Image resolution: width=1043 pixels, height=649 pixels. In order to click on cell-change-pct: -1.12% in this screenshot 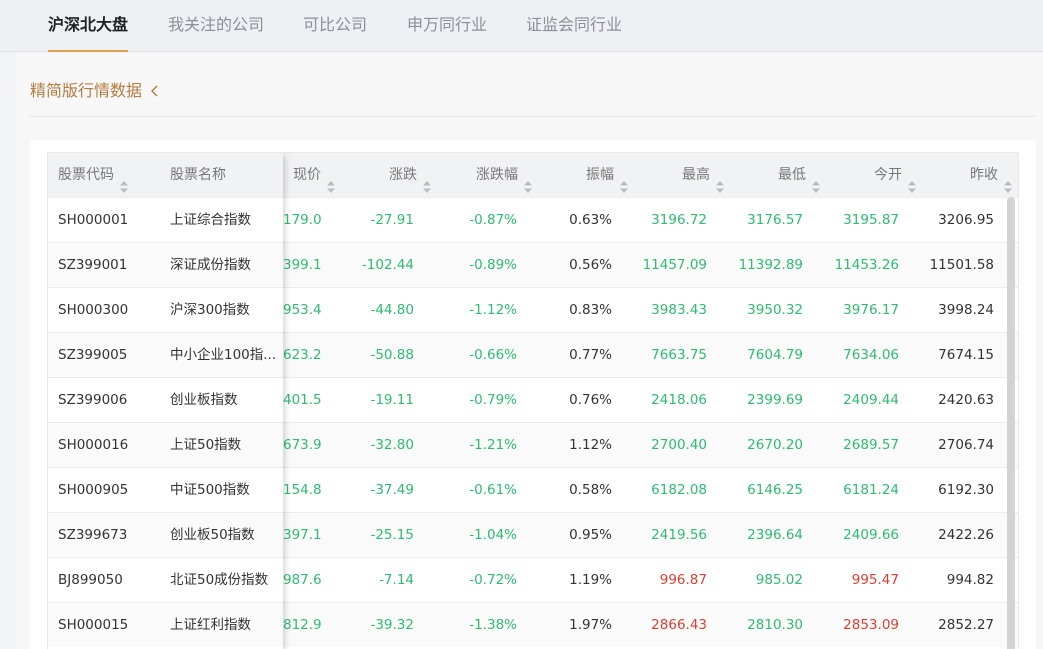, I will do `click(493, 310)`.